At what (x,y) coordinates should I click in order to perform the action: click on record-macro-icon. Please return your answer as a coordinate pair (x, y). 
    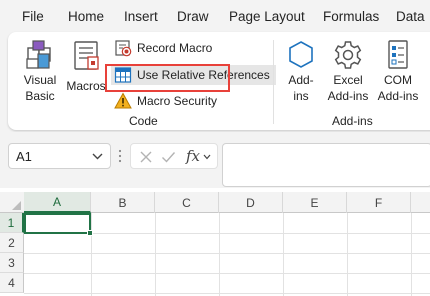
    Looking at the image, I should click on (123, 48).